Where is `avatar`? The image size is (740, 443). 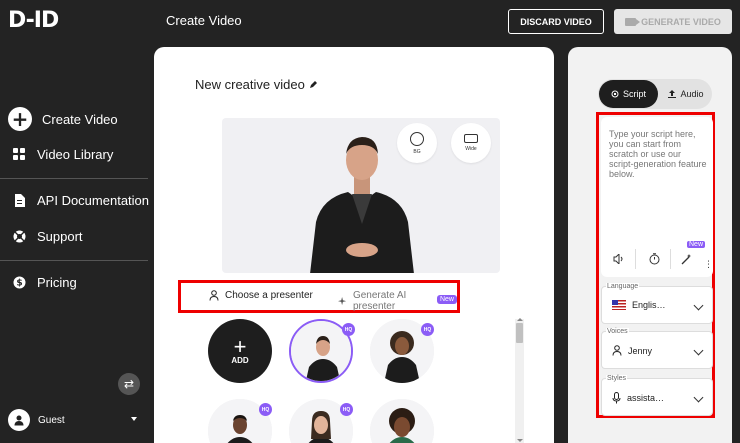 avatar is located at coordinates (19, 420).